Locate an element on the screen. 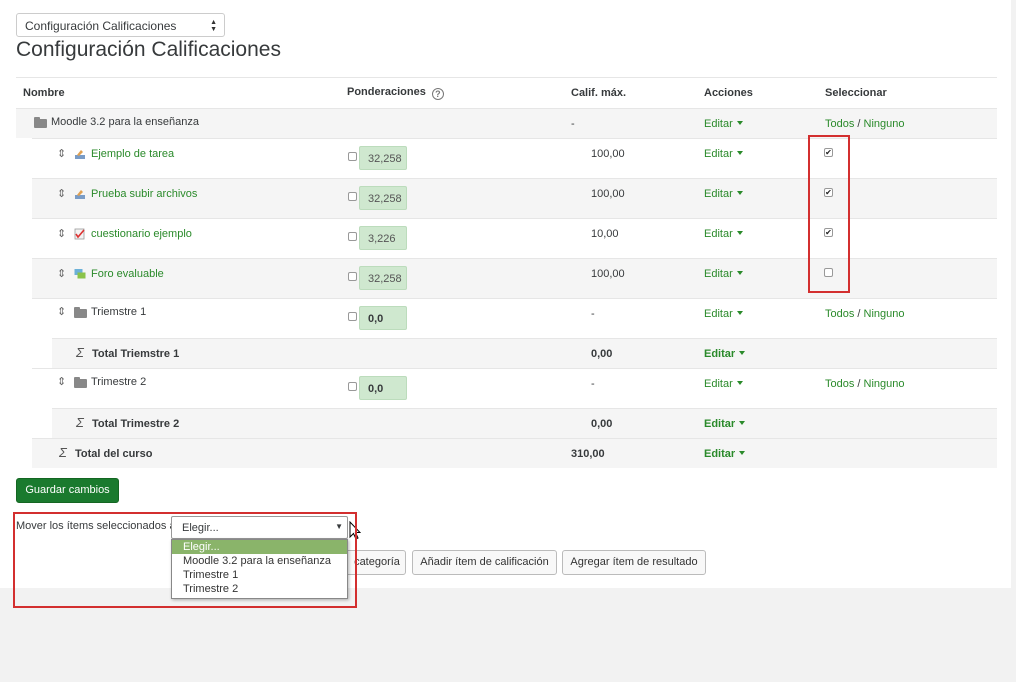 This screenshot has width=1016, height=682. max-grade: 10,00 is located at coordinates (605, 234).